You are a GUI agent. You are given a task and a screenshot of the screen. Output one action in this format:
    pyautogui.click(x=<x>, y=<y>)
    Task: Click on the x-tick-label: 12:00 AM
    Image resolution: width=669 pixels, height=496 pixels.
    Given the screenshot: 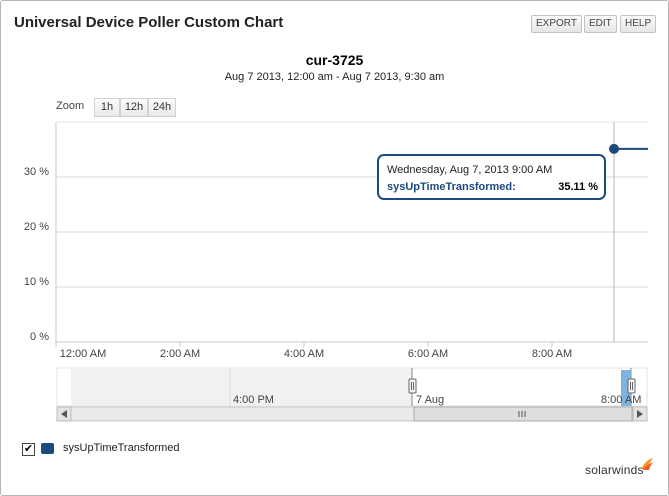 What is the action you would take?
    pyautogui.click(x=83, y=354)
    